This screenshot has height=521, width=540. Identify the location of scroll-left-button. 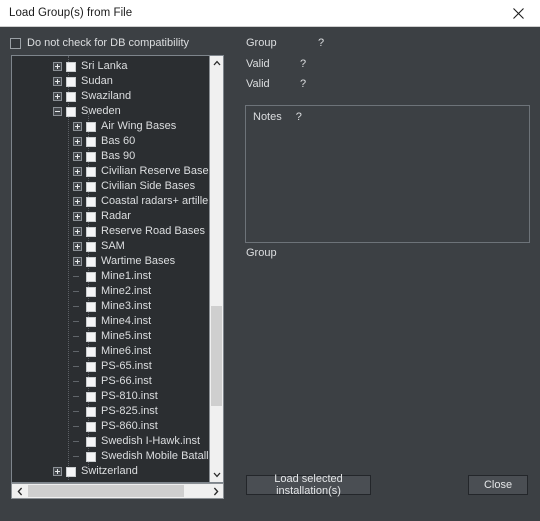
(19, 491).